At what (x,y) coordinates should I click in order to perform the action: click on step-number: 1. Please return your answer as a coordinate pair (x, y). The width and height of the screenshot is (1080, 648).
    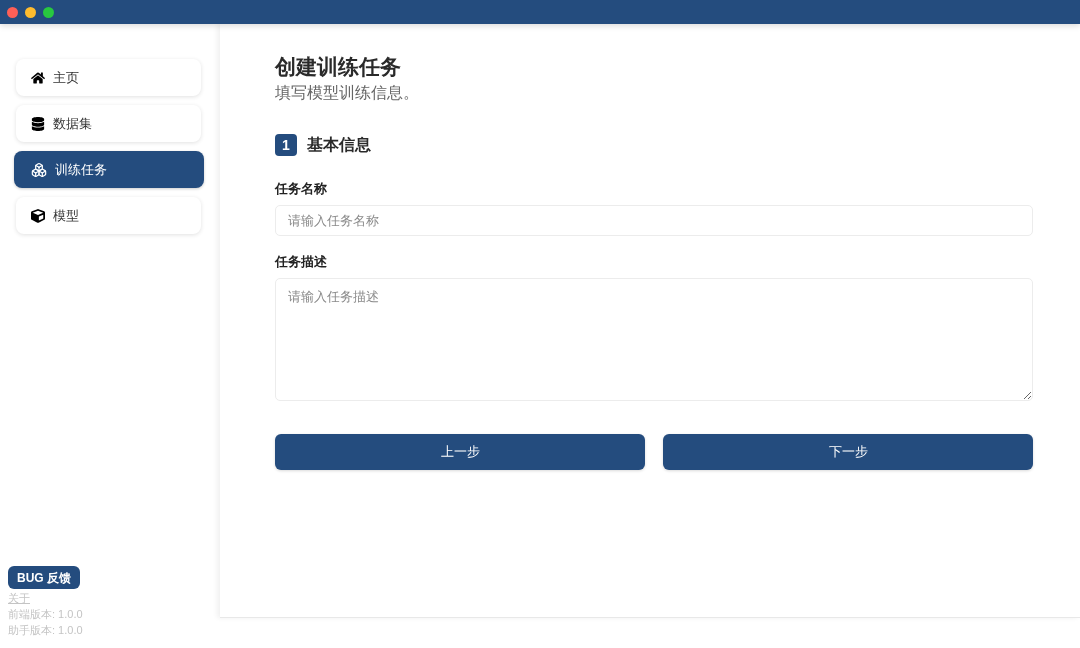
    Looking at the image, I should click on (286, 145).